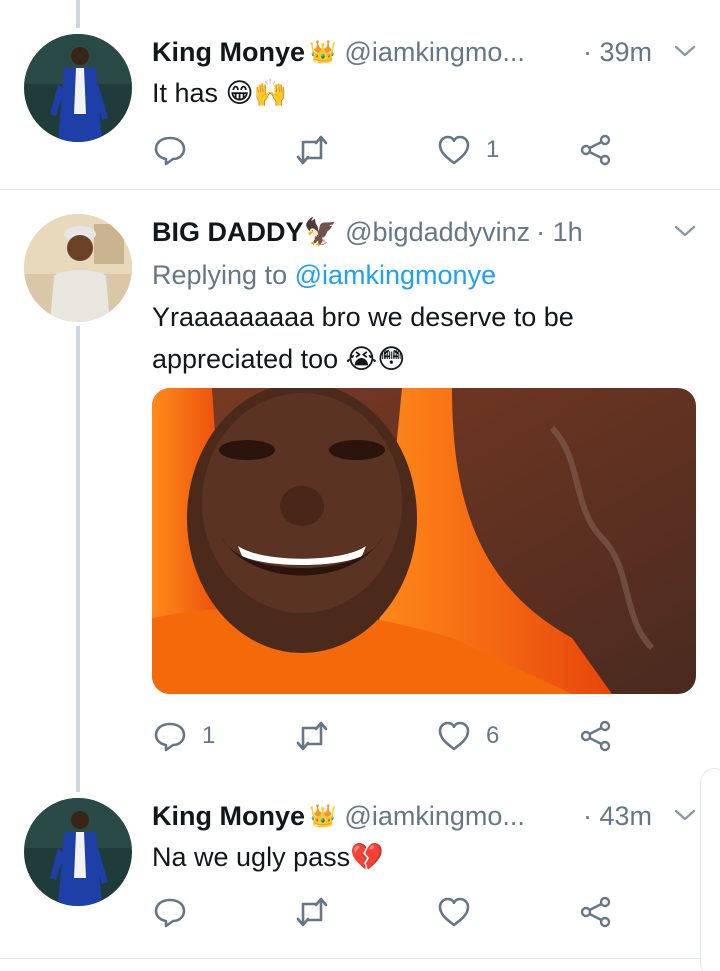 Image resolution: width=720 pixels, height=971 pixels. What do you see at coordinates (710, 869) in the screenshot?
I see `scroll-edge-overlay` at bounding box center [710, 869].